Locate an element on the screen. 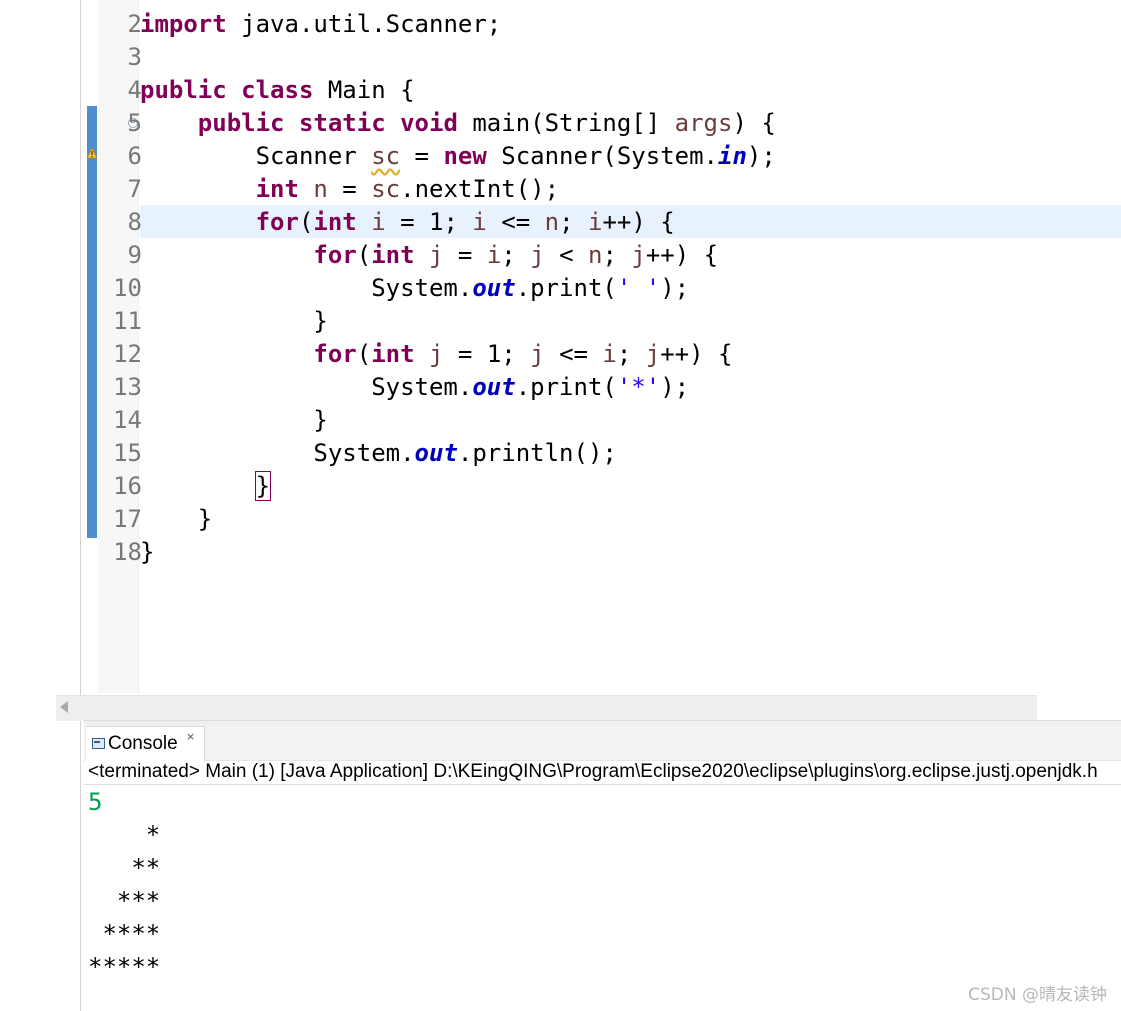  code-line: for(int j = i; j < n; j++) { is located at coordinates (630, 255).